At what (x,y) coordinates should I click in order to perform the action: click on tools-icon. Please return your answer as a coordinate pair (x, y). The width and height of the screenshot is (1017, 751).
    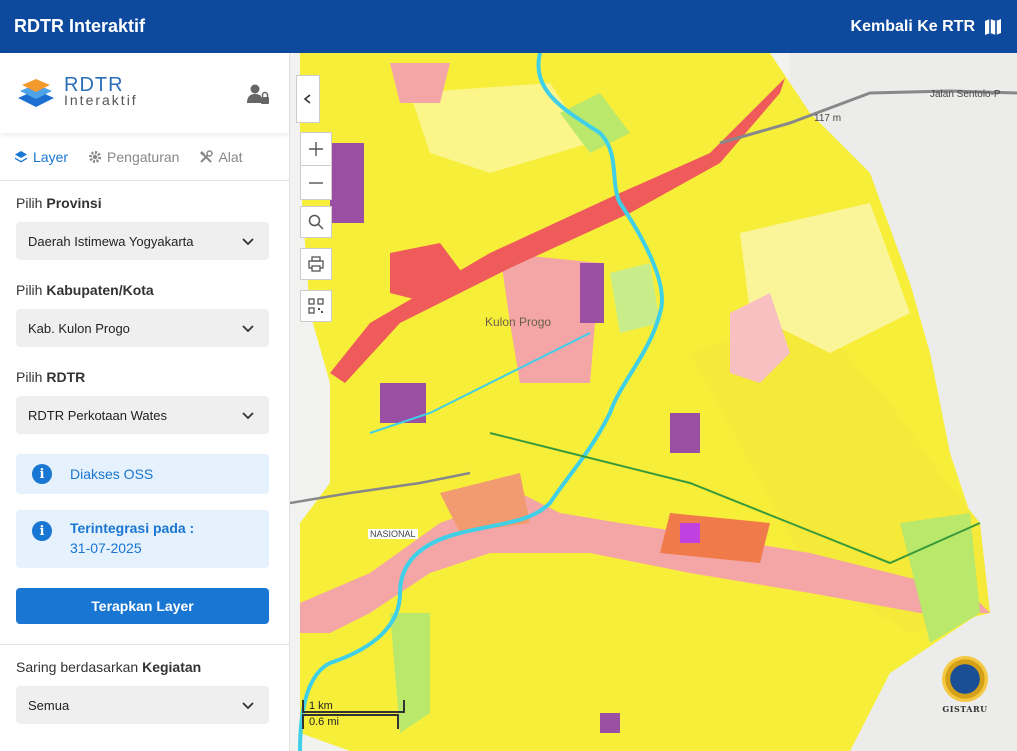
    Looking at the image, I should click on (207, 156).